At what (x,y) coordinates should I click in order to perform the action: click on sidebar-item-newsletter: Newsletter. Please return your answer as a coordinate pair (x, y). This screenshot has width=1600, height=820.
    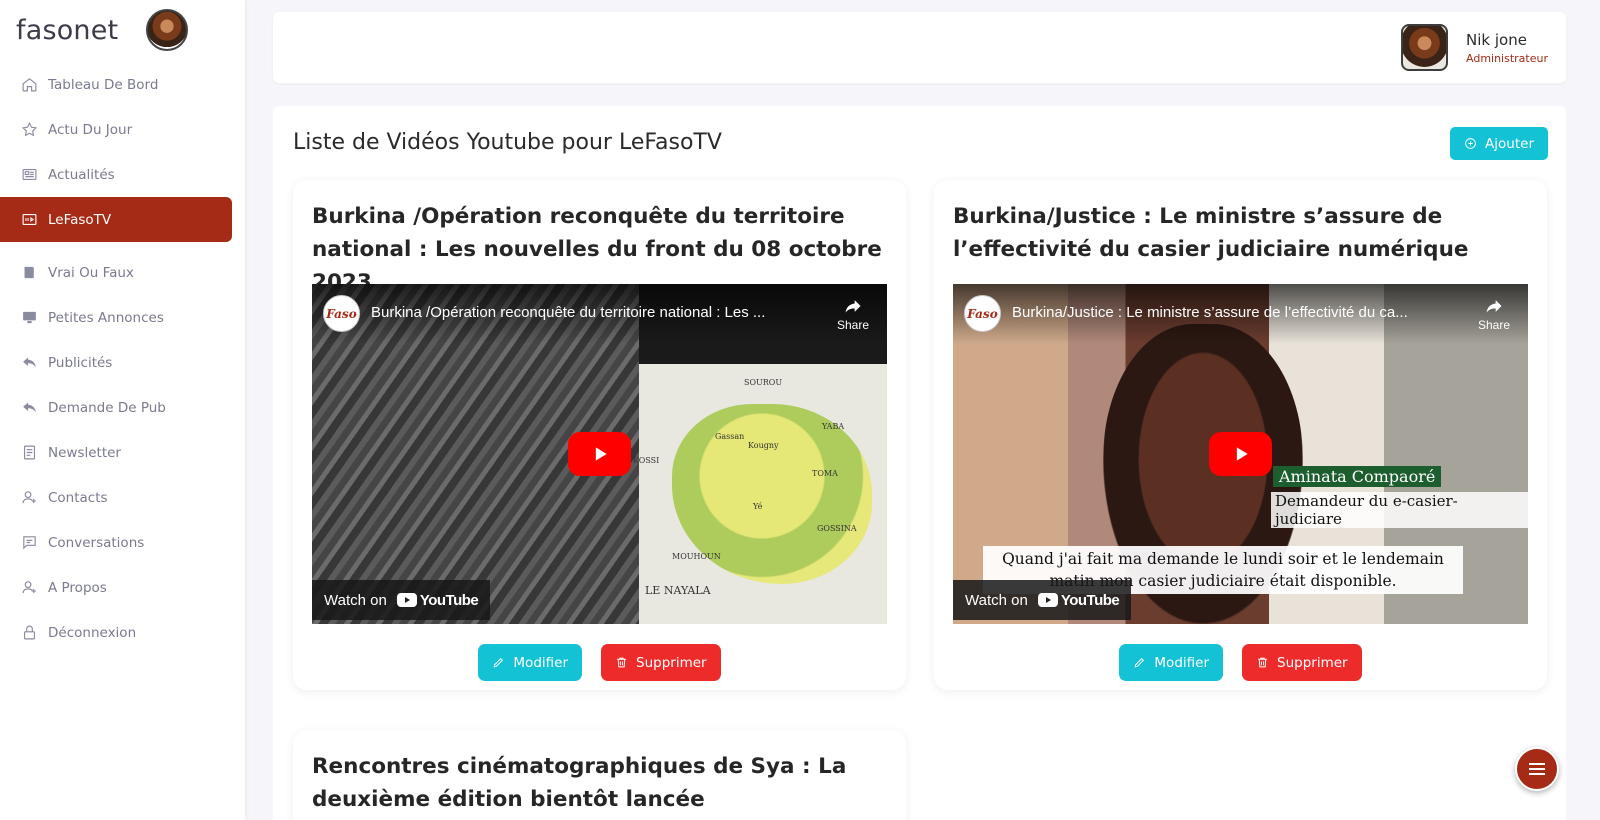
    Looking at the image, I should click on (122, 452).